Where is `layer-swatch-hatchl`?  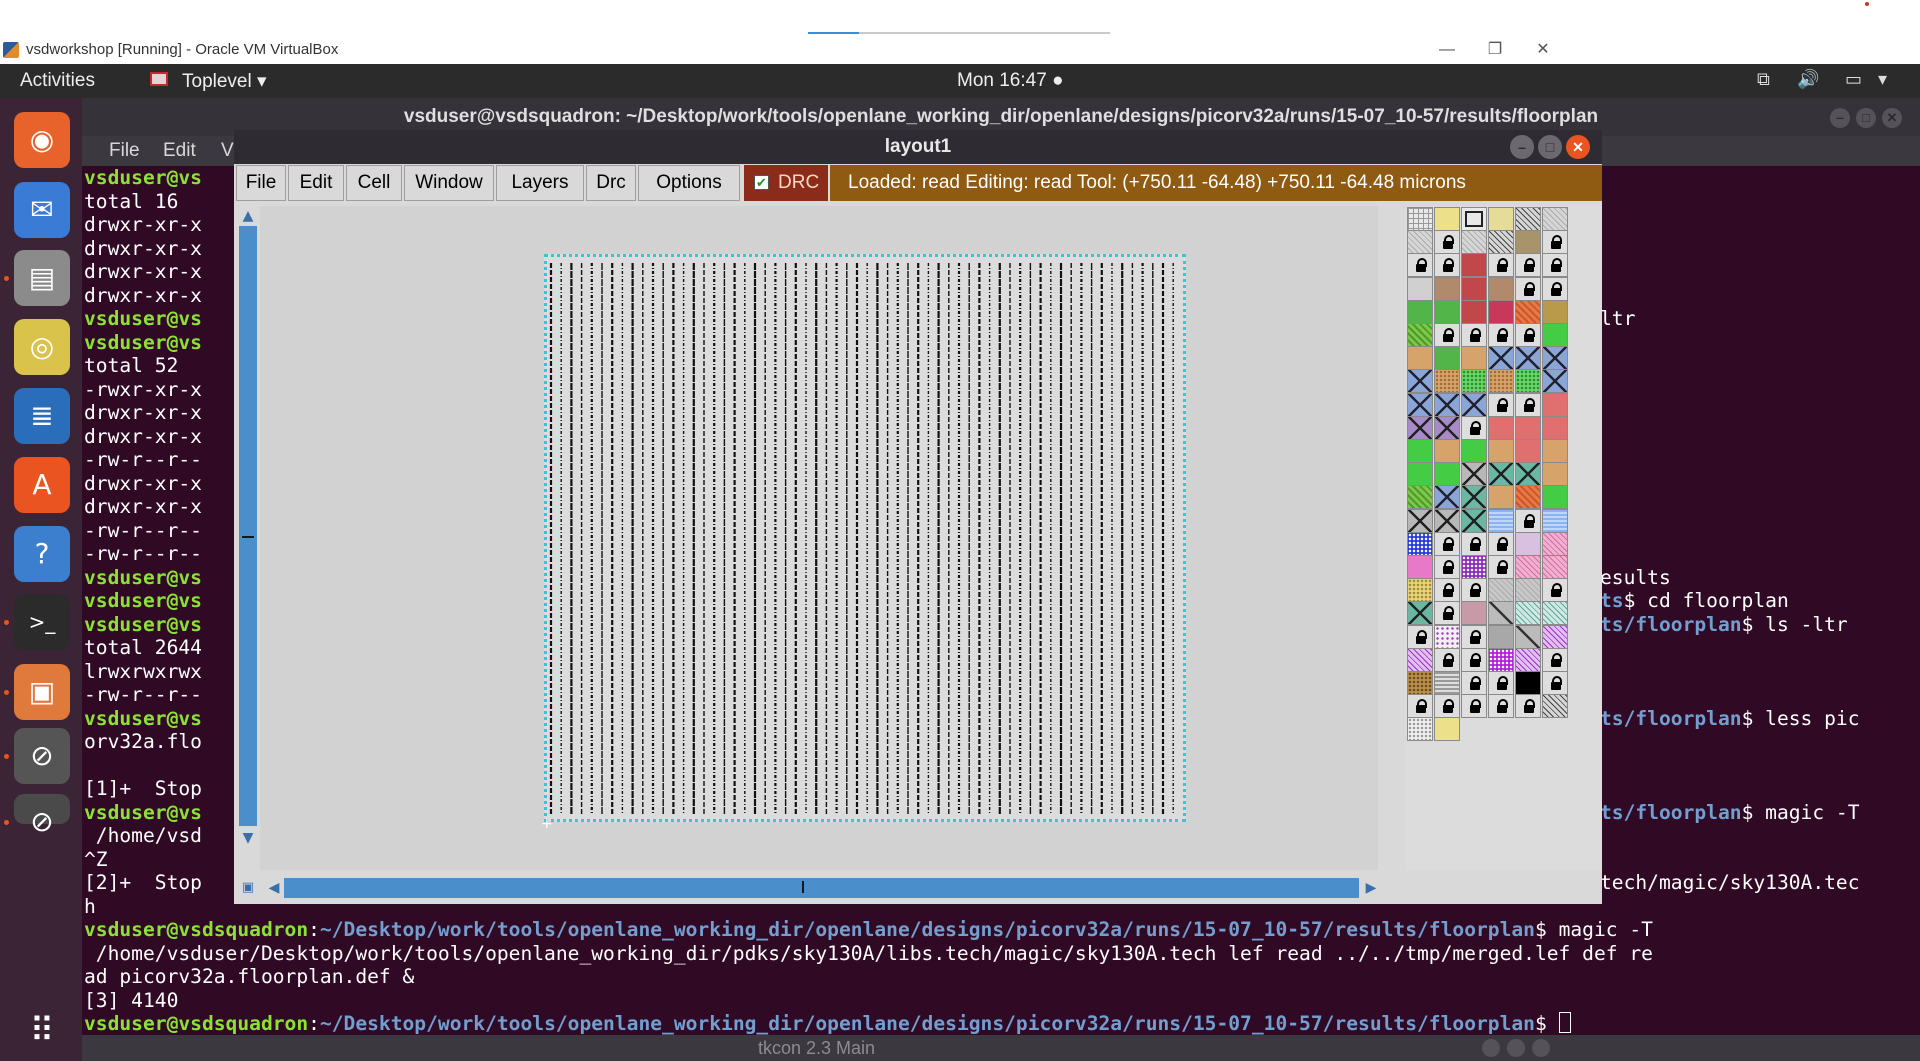 layer-swatch-hatchl is located at coordinates (1420, 242).